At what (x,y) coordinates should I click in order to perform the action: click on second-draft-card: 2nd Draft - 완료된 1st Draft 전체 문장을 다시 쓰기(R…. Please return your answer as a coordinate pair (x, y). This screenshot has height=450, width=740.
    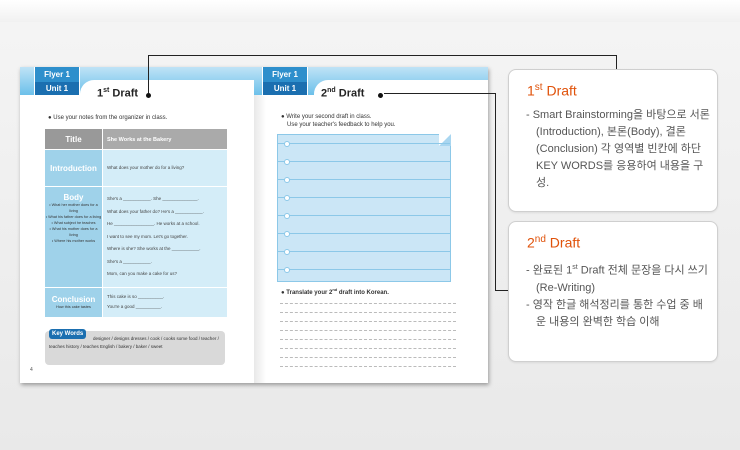
    Looking at the image, I should click on (613, 291).